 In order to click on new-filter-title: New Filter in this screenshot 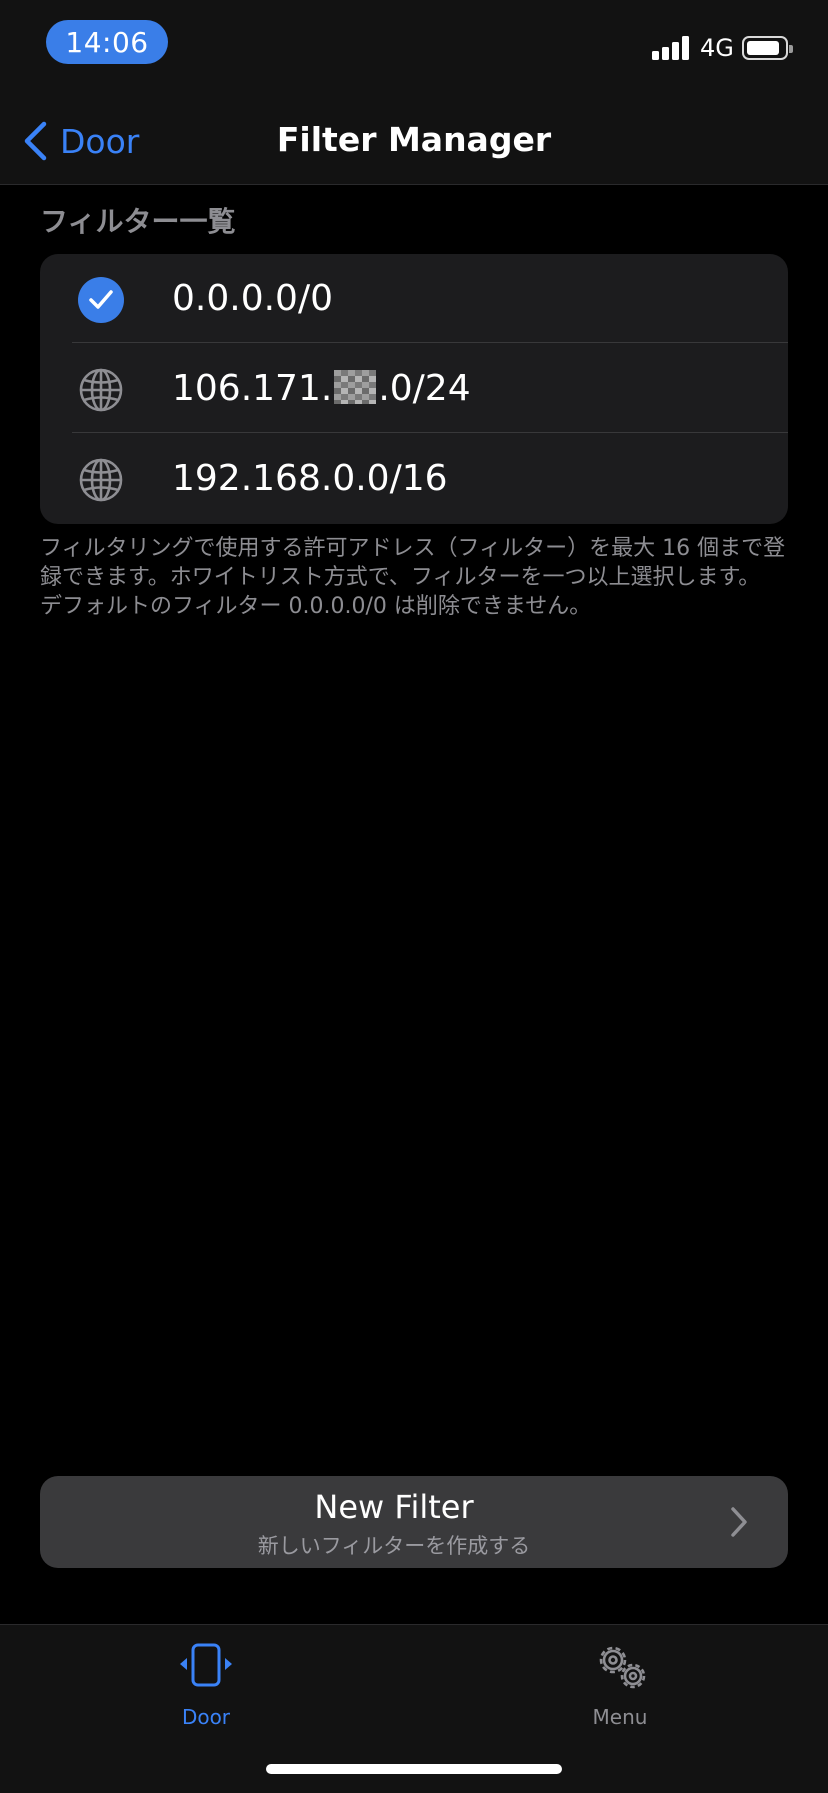, I will do `click(394, 1507)`.